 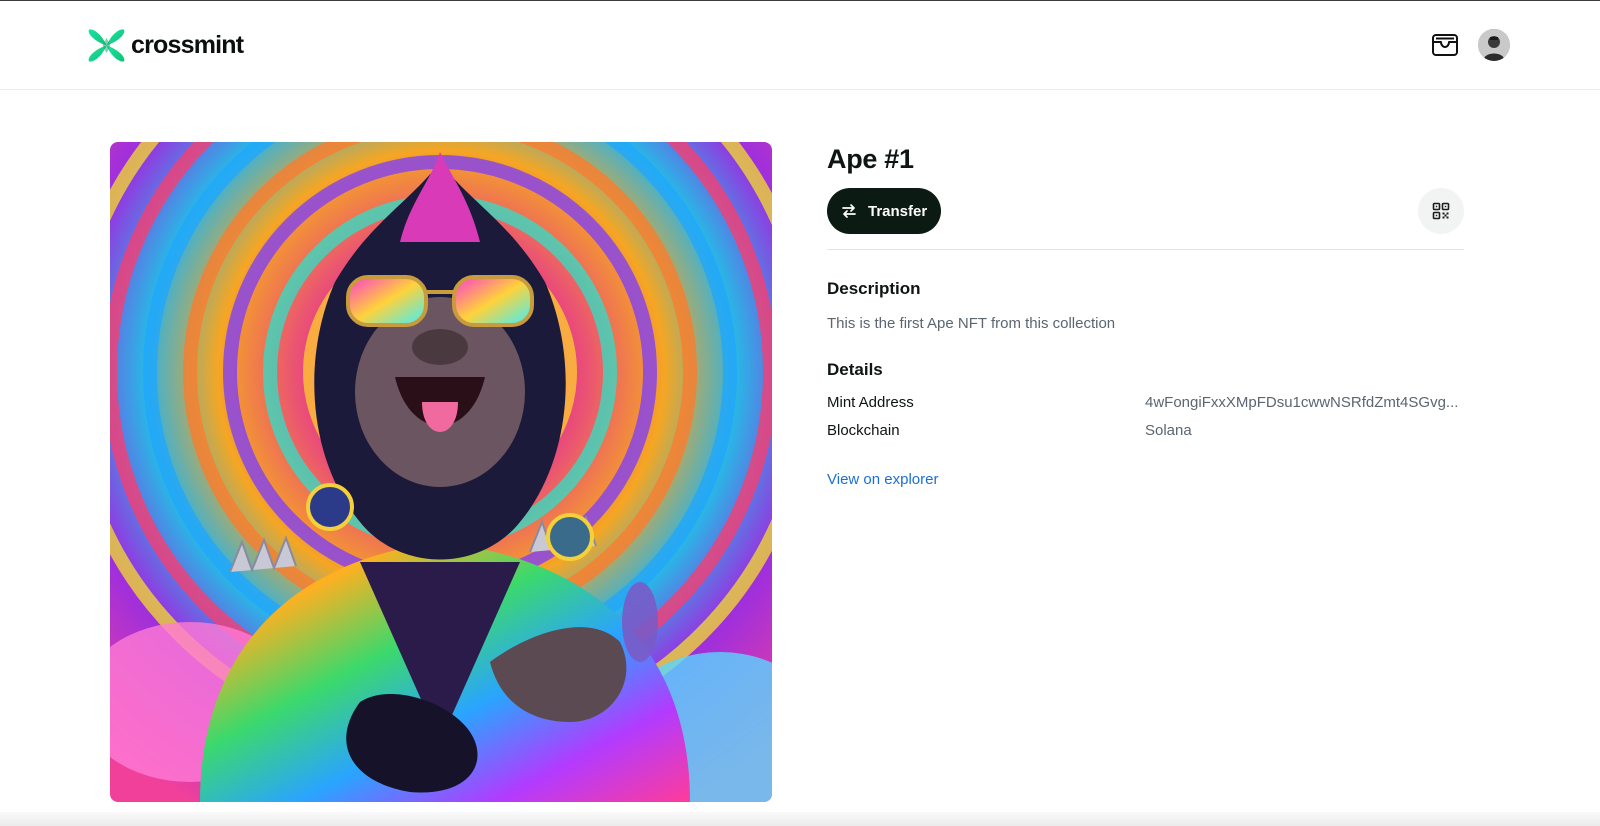 I want to click on detail-value: Solana, so click(x=1168, y=430).